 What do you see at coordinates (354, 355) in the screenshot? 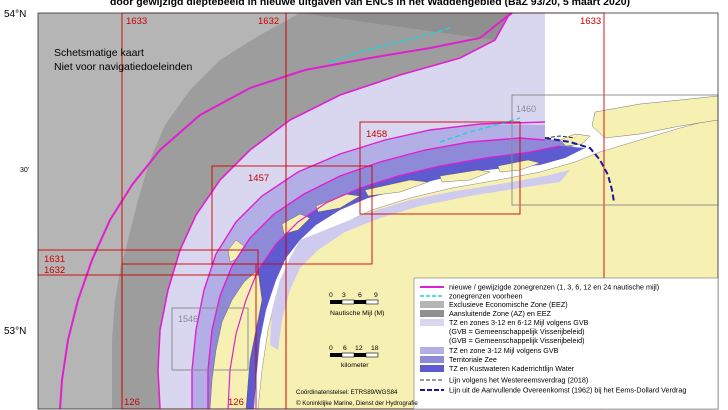
I see `scale-bar-km` at bounding box center [354, 355].